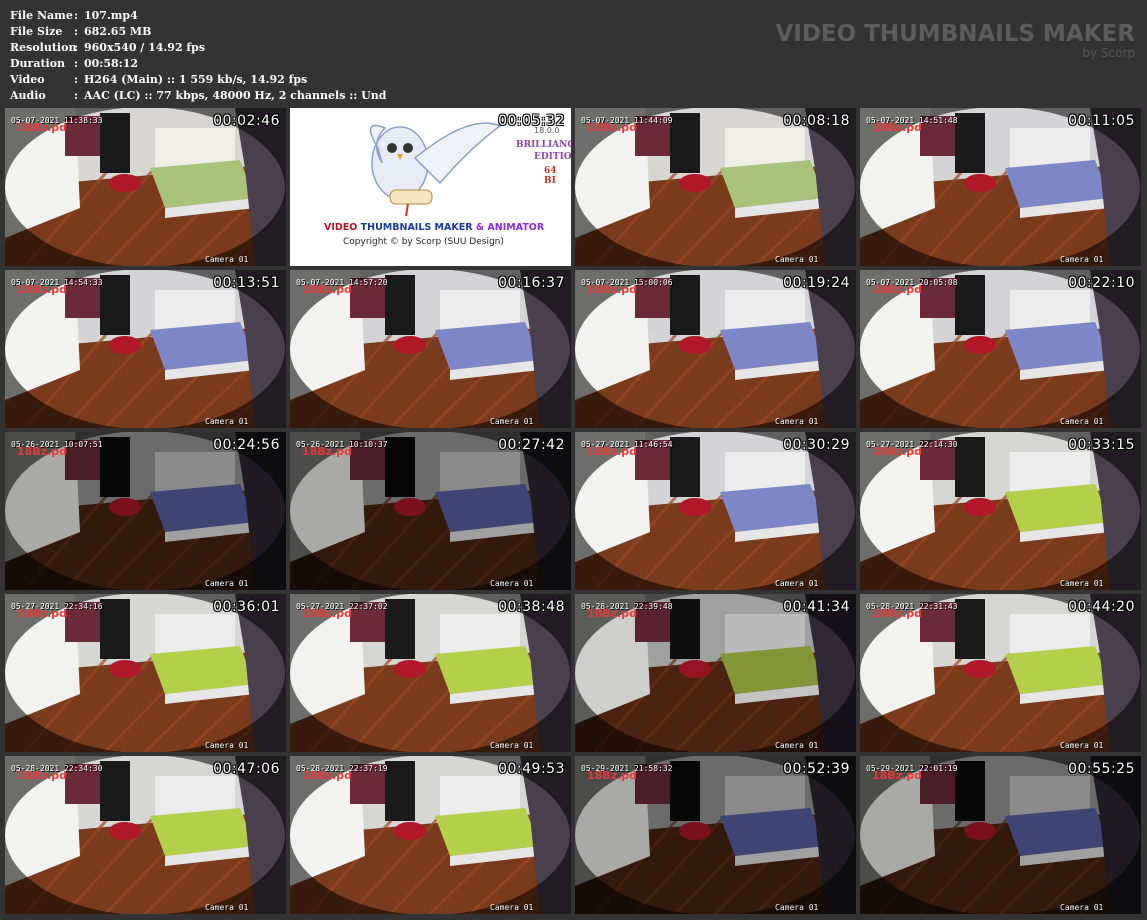 The height and width of the screenshot is (920, 1147). Describe the element at coordinates (1101, 607) in the screenshot. I see `thumbnail-timestamp: 00:44:20` at that location.